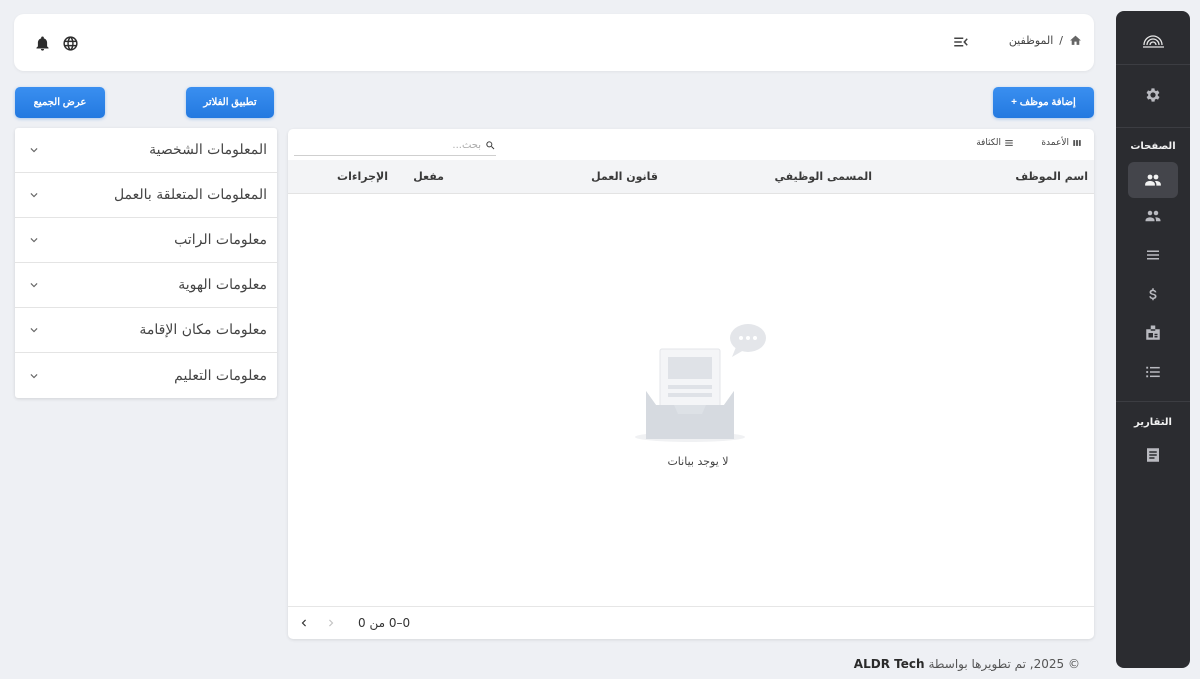  I want to click on density-icon, so click(1009, 143).